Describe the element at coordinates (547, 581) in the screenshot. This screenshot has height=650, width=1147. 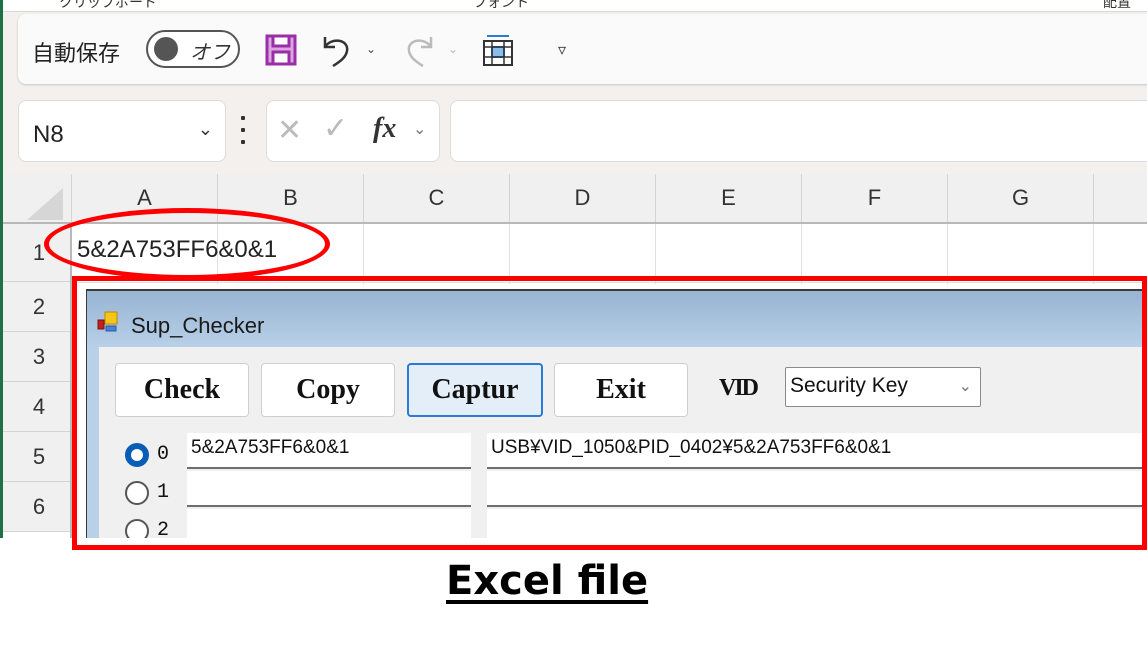
I see `caption: Excel file` at that location.